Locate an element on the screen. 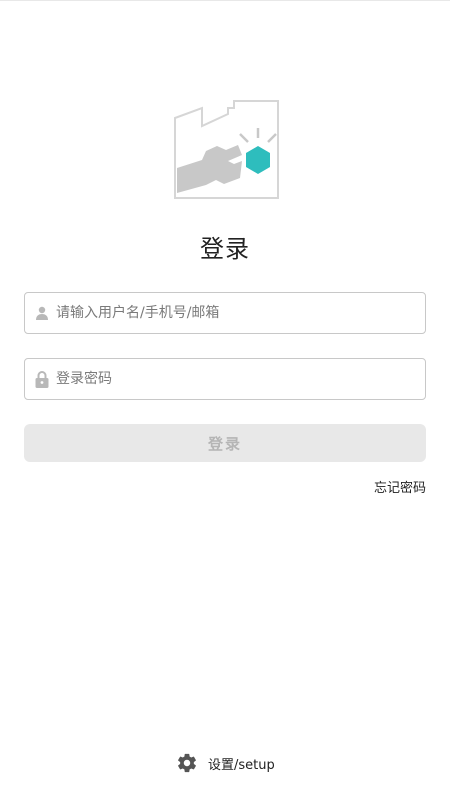 This screenshot has width=450, height=800. user-icon is located at coordinates (42, 313).